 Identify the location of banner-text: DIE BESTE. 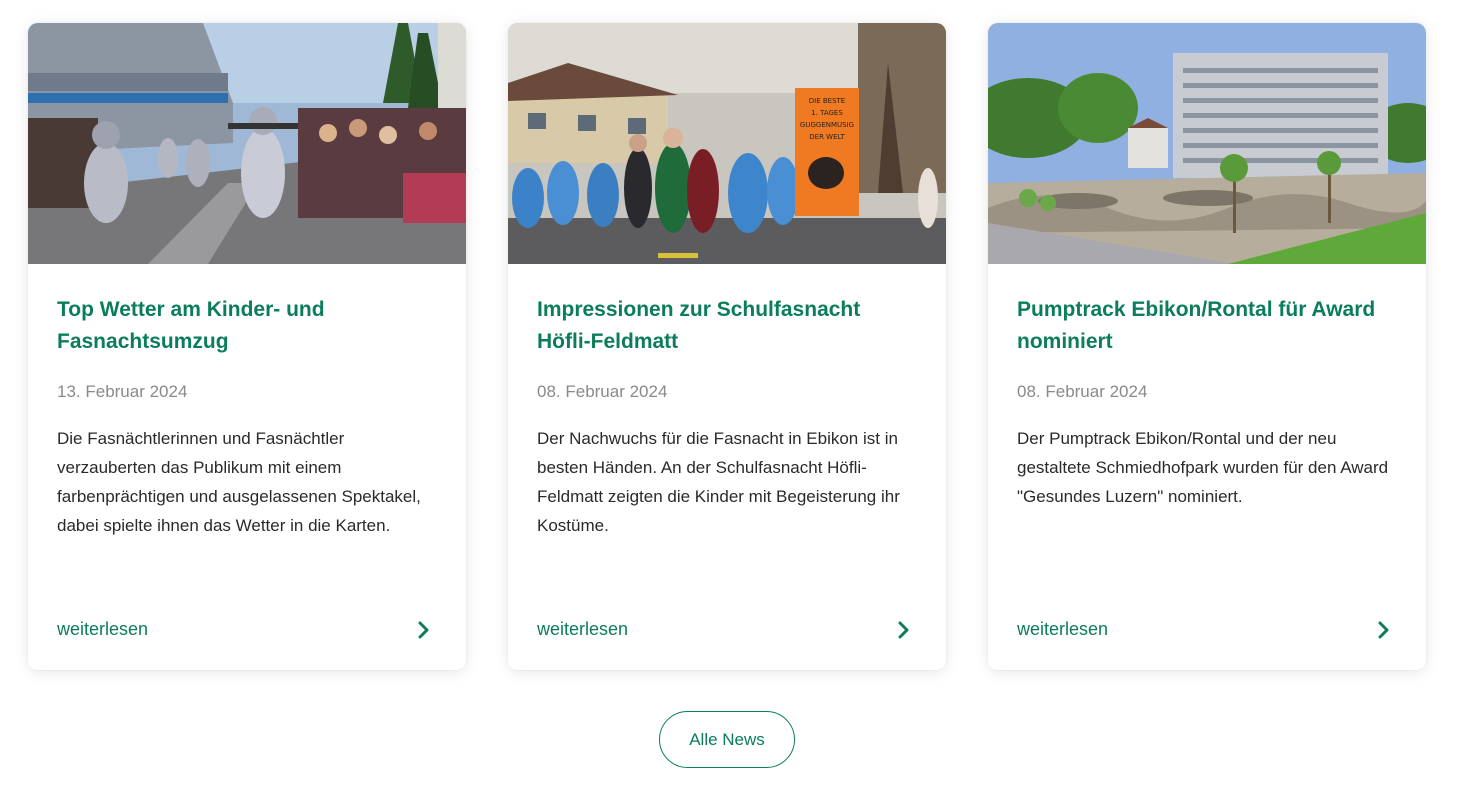
(827, 101).